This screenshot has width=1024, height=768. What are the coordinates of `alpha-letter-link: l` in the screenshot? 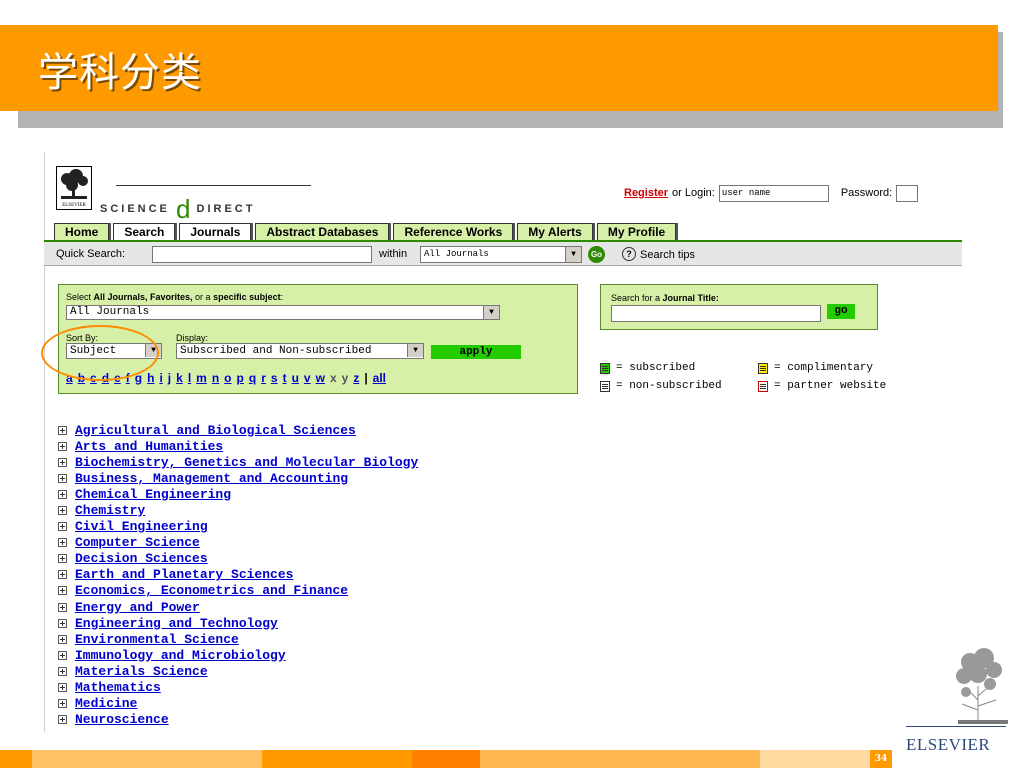 It's located at (189, 378).